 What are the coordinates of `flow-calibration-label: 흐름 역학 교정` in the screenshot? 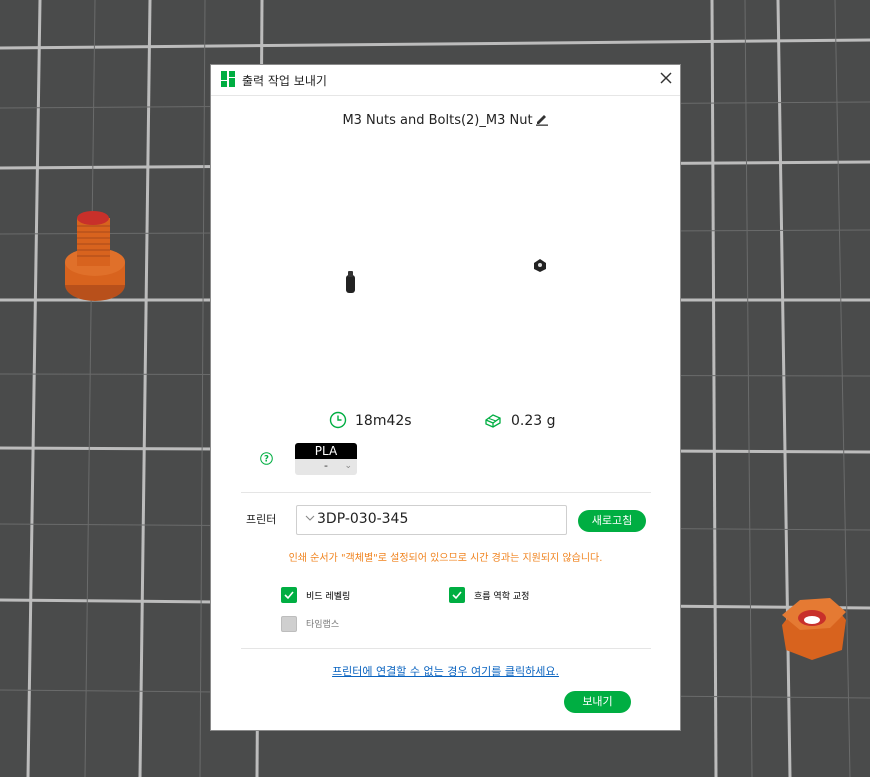 It's located at (502, 597).